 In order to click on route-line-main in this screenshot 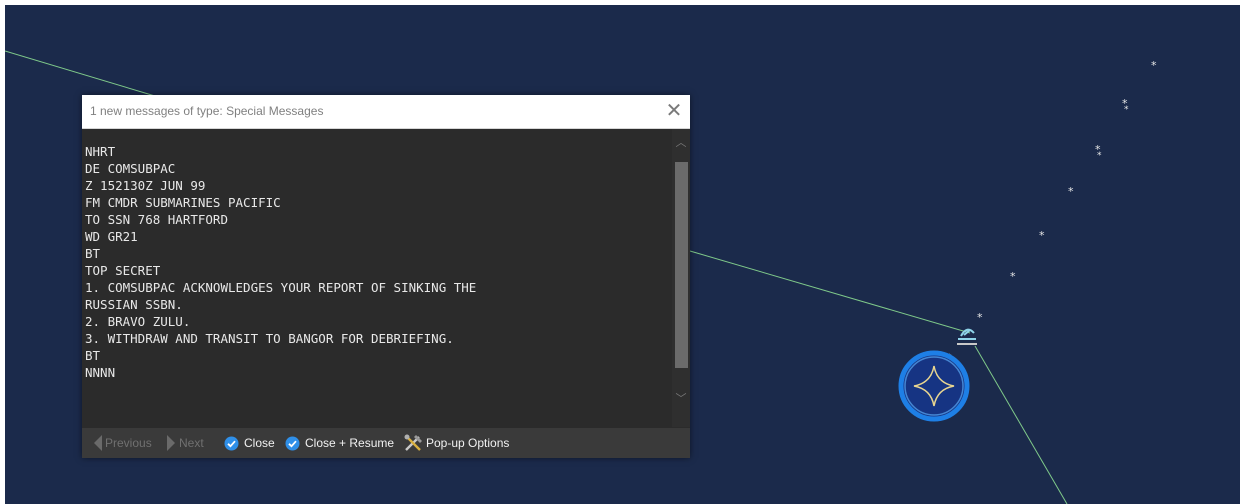, I will do `click(830, 292)`.